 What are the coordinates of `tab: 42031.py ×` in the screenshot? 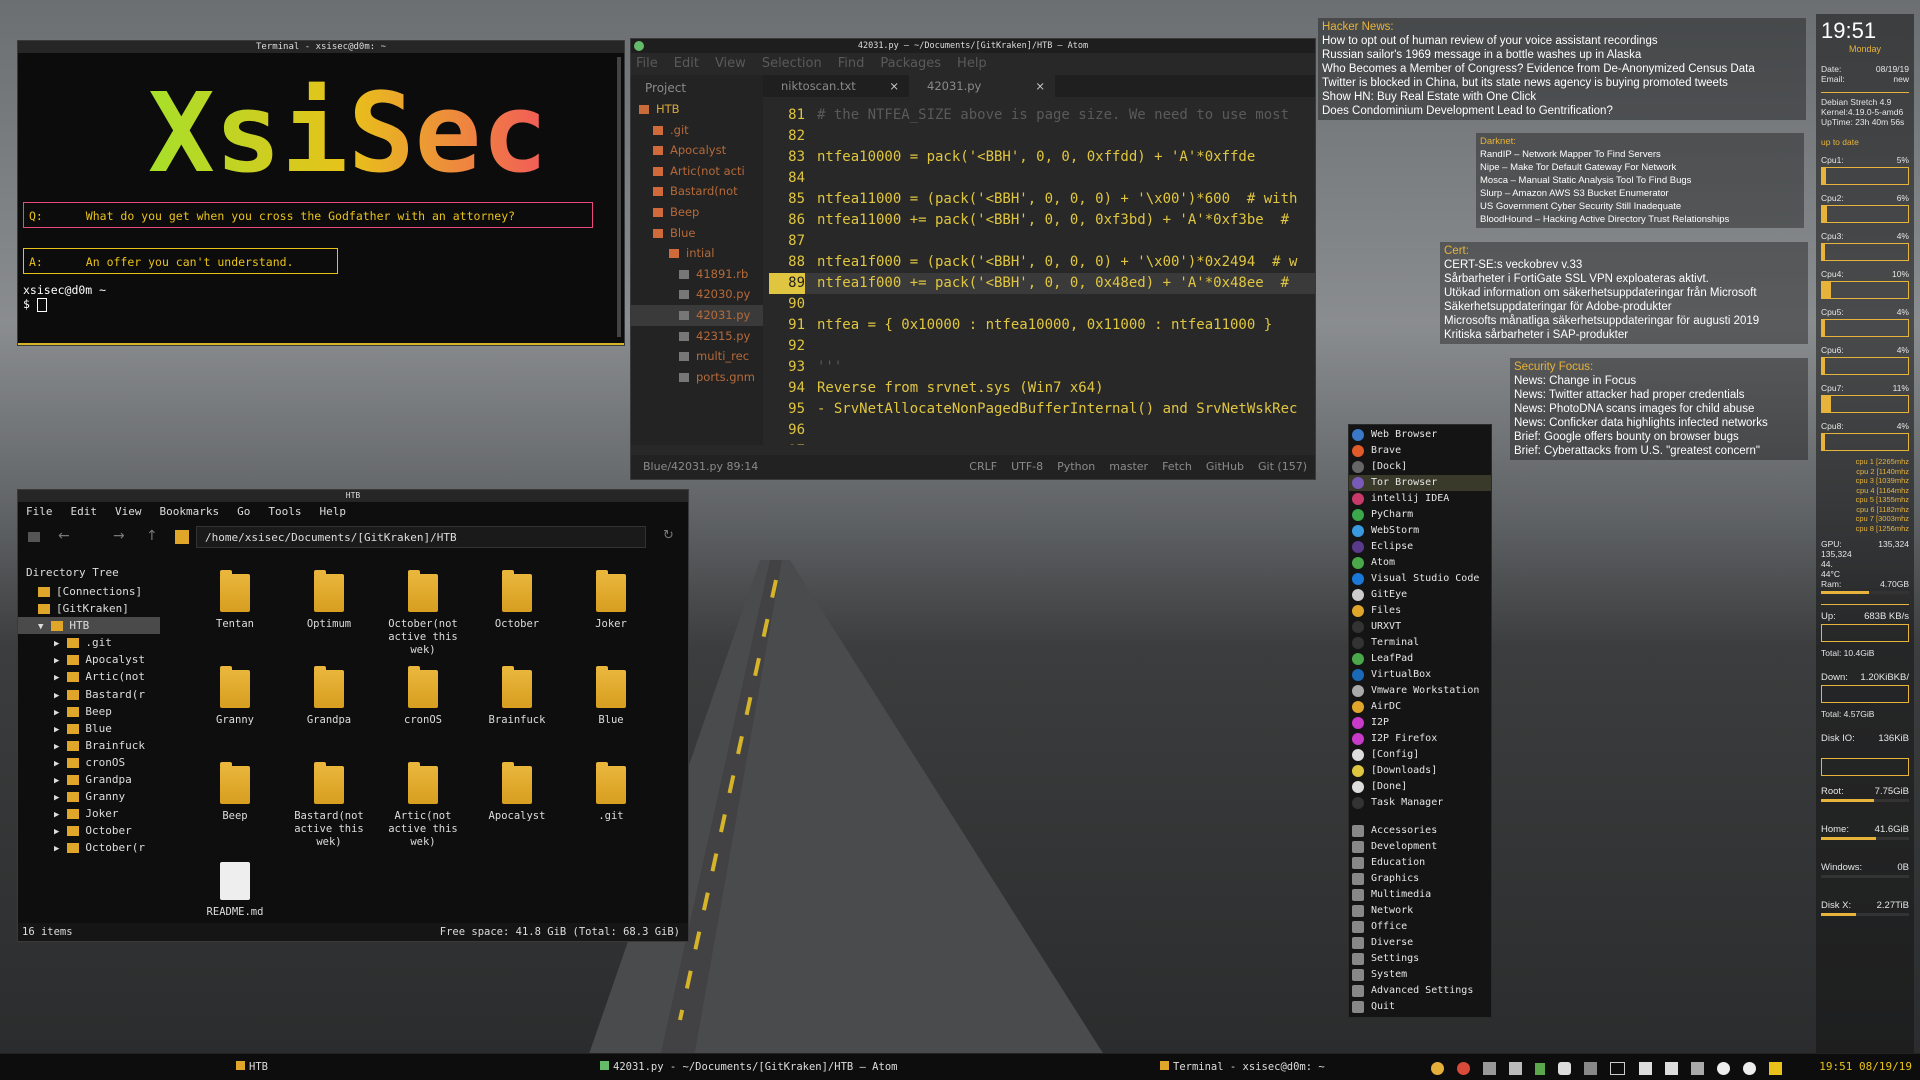 It's located at (982, 86).